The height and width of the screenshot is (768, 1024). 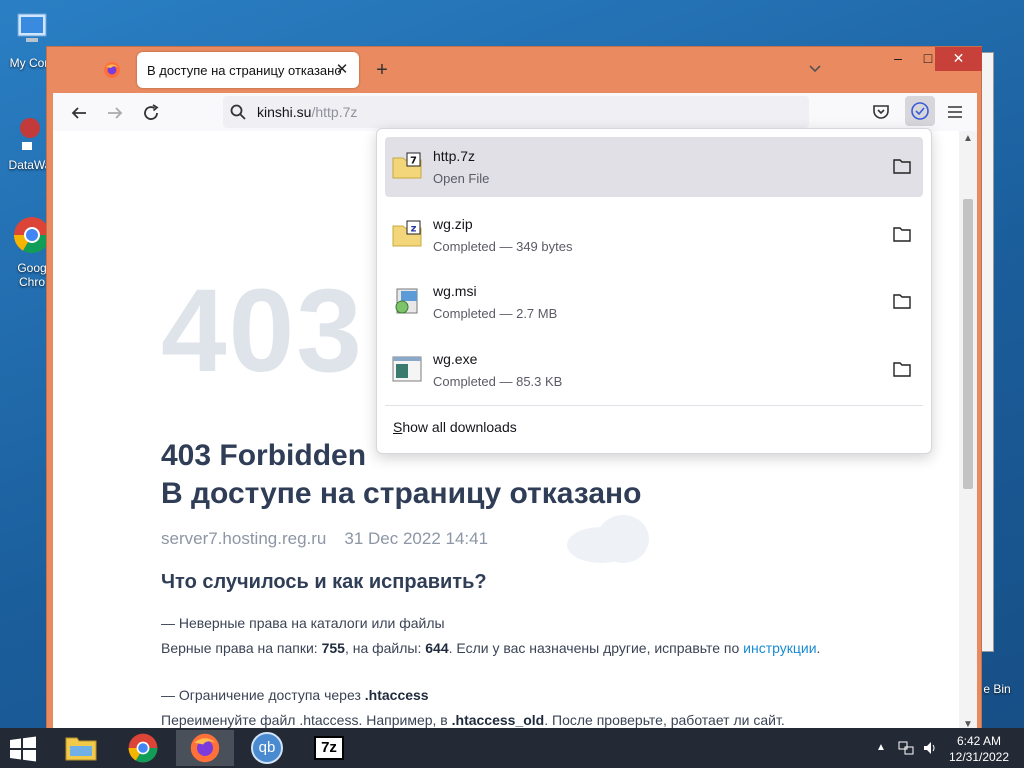 What do you see at coordinates (416, 538) in the screenshot?
I see `error-date: 31 Dec 2022 14:41` at bounding box center [416, 538].